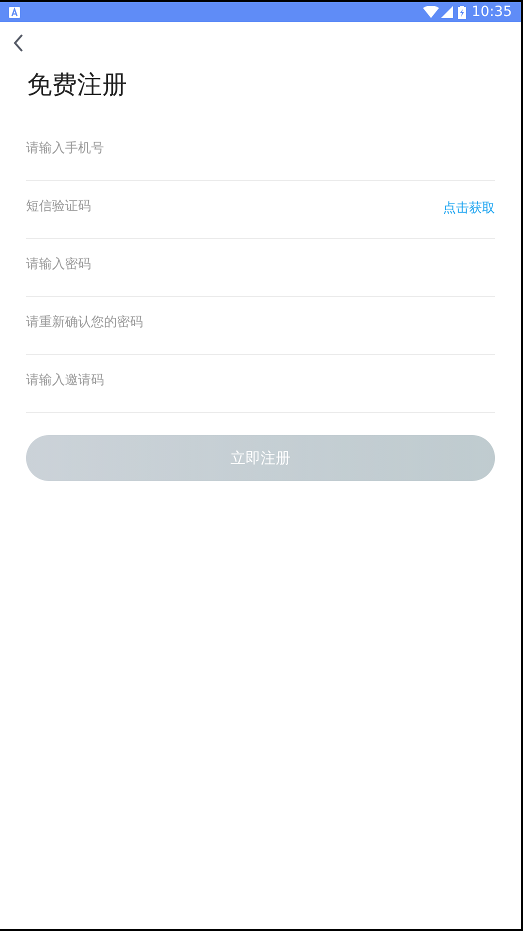  I want to click on status-time: 10:35, so click(492, 12).